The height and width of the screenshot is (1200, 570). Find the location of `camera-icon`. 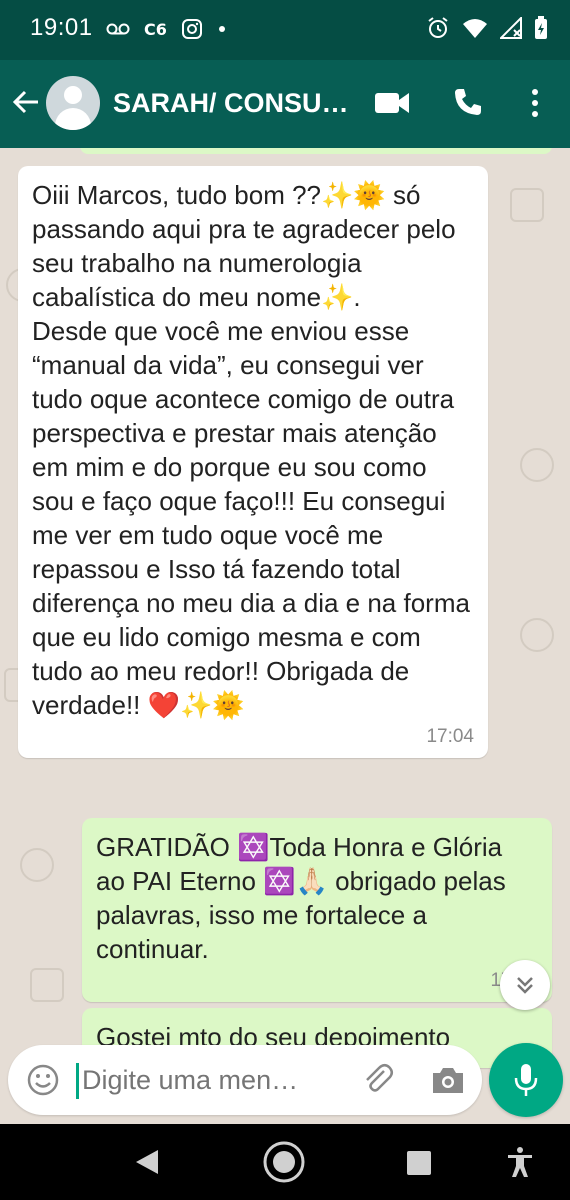

camera-icon is located at coordinates (448, 1080).